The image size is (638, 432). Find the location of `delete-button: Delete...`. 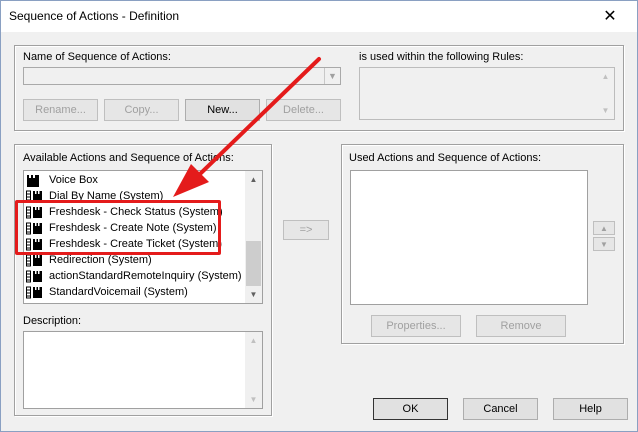

delete-button: Delete... is located at coordinates (303, 110).